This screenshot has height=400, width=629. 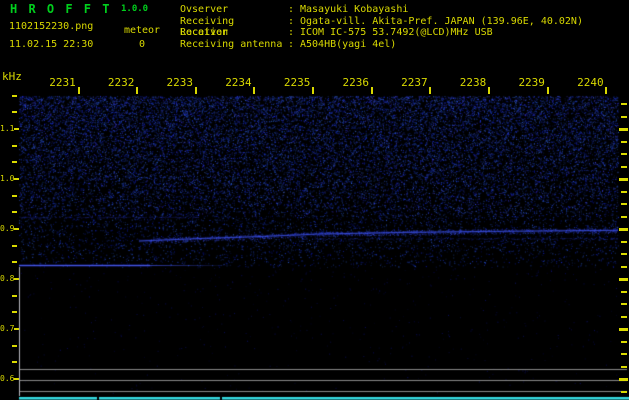 What do you see at coordinates (297, 82) in the screenshot?
I see `x-tick-label: 2235` at bounding box center [297, 82].